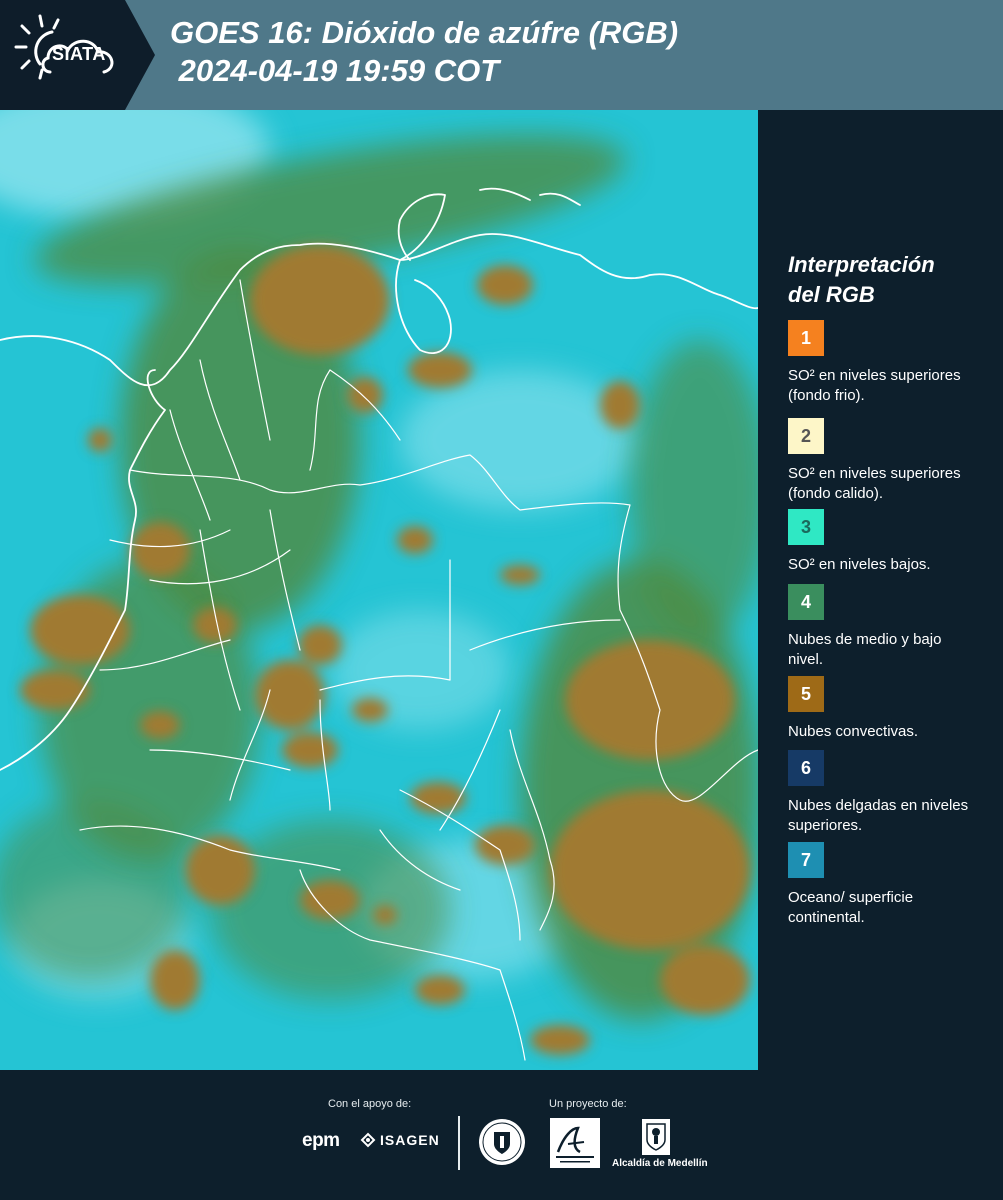 This screenshot has height=1200, width=1003. Describe the element at coordinates (806, 602) in the screenshot. I see `legend-swatch-4: 4` at that location.